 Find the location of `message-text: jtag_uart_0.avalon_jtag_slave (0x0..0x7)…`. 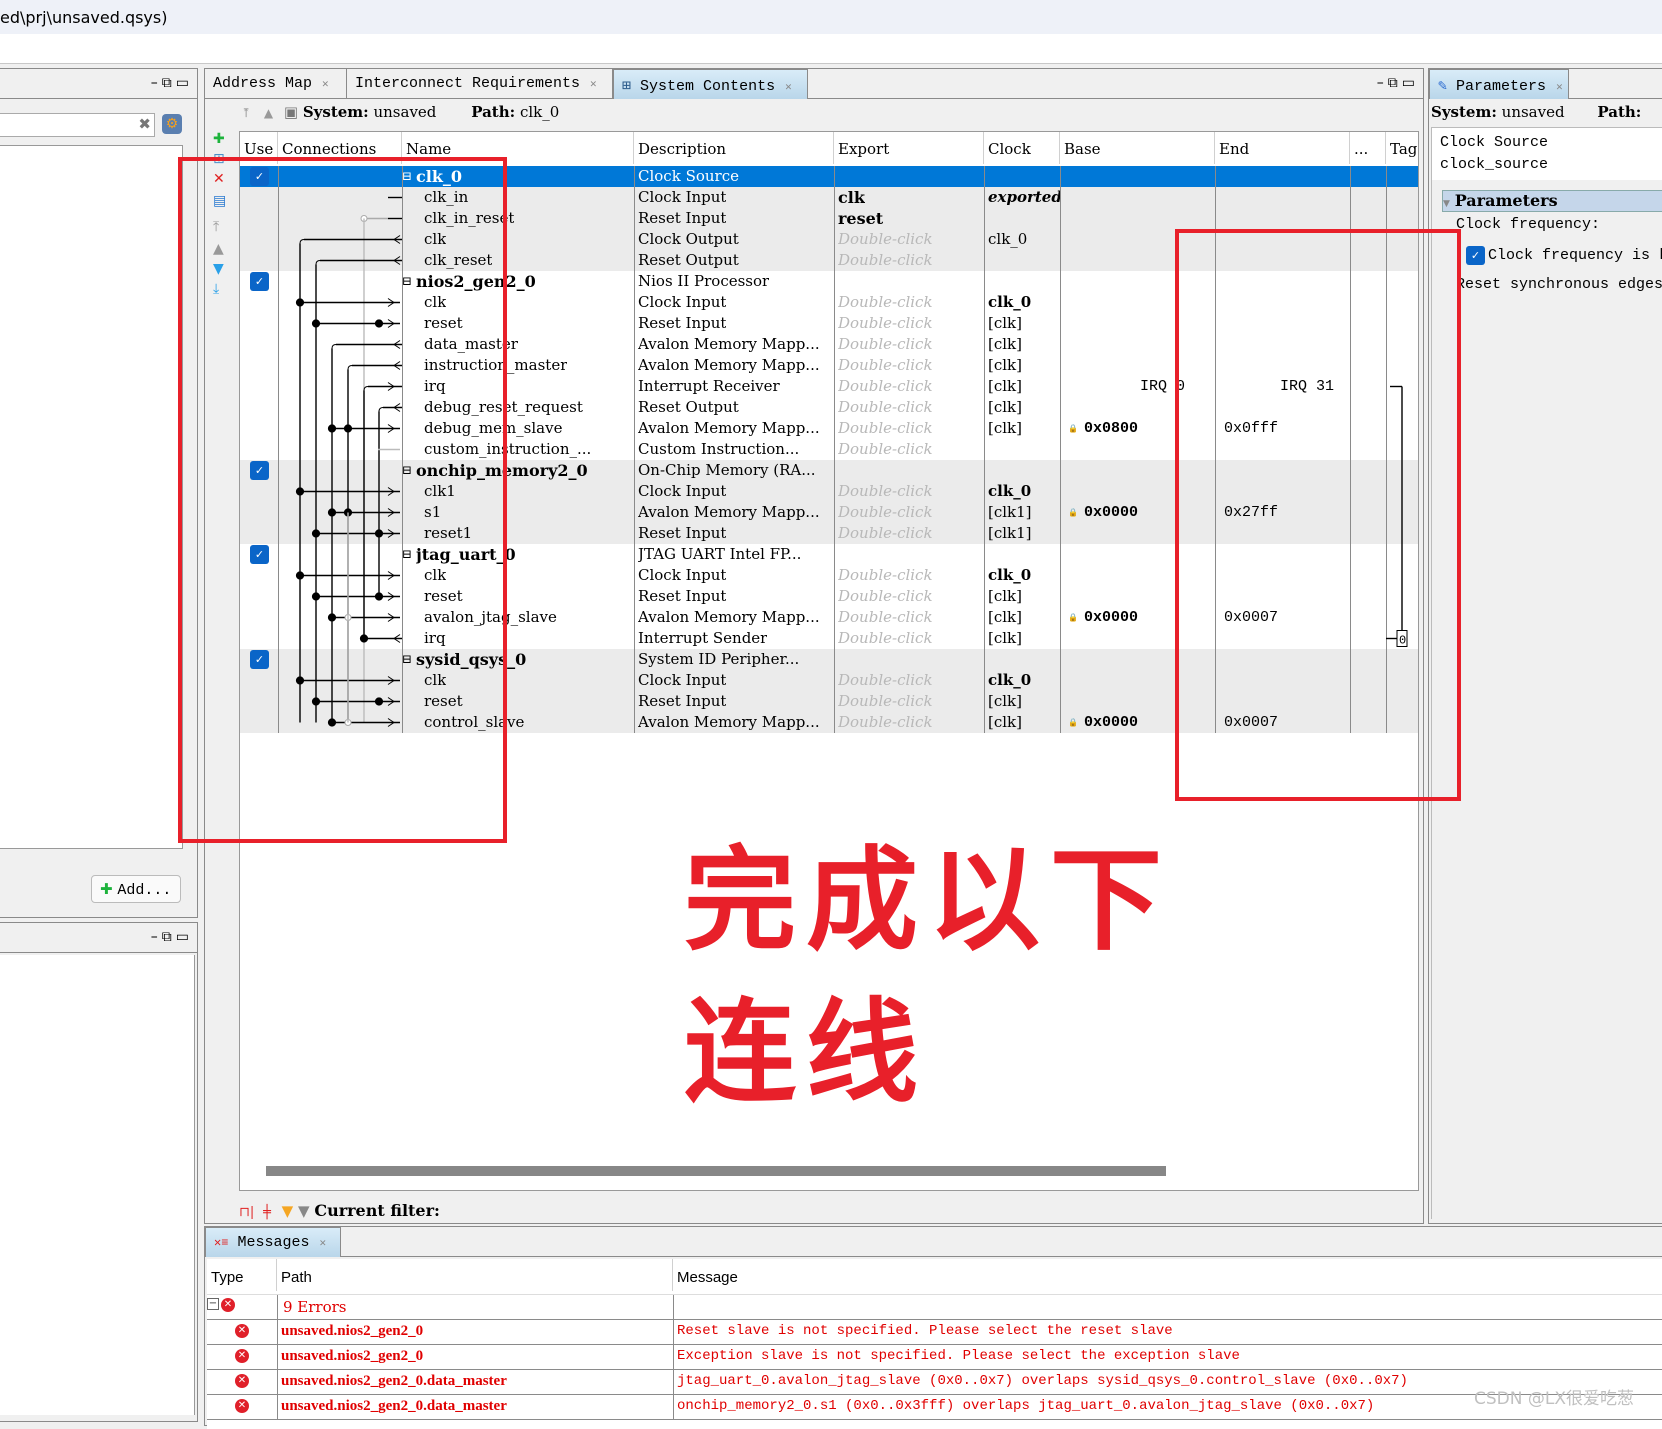

message-text: jtag_uart_0.avalon_jtag_slave (0x0..0x7)… is located at coordinates (1042, 1381).